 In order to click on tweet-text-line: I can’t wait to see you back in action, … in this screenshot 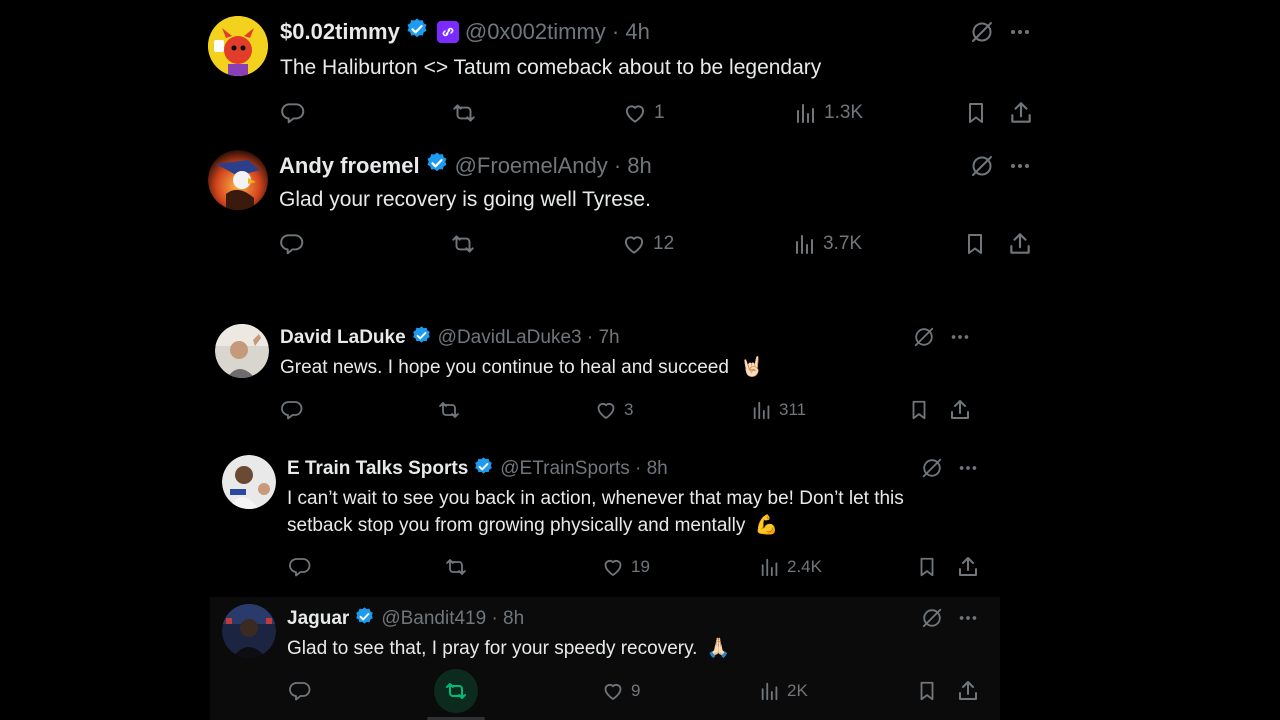, I will do `click(595, 498)`.